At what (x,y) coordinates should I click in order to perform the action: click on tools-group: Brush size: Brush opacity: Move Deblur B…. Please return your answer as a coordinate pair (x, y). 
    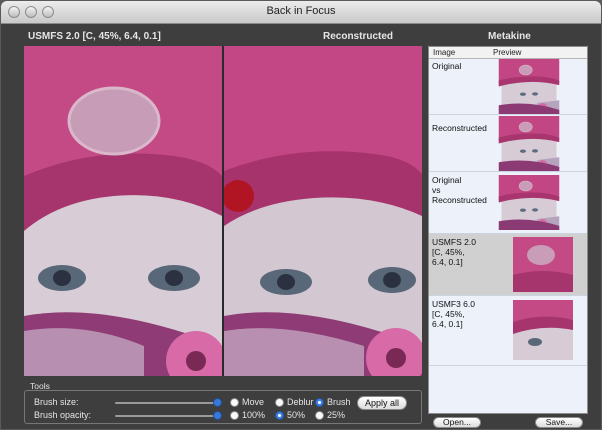
    Looking at the image, I should click on (223, 407).